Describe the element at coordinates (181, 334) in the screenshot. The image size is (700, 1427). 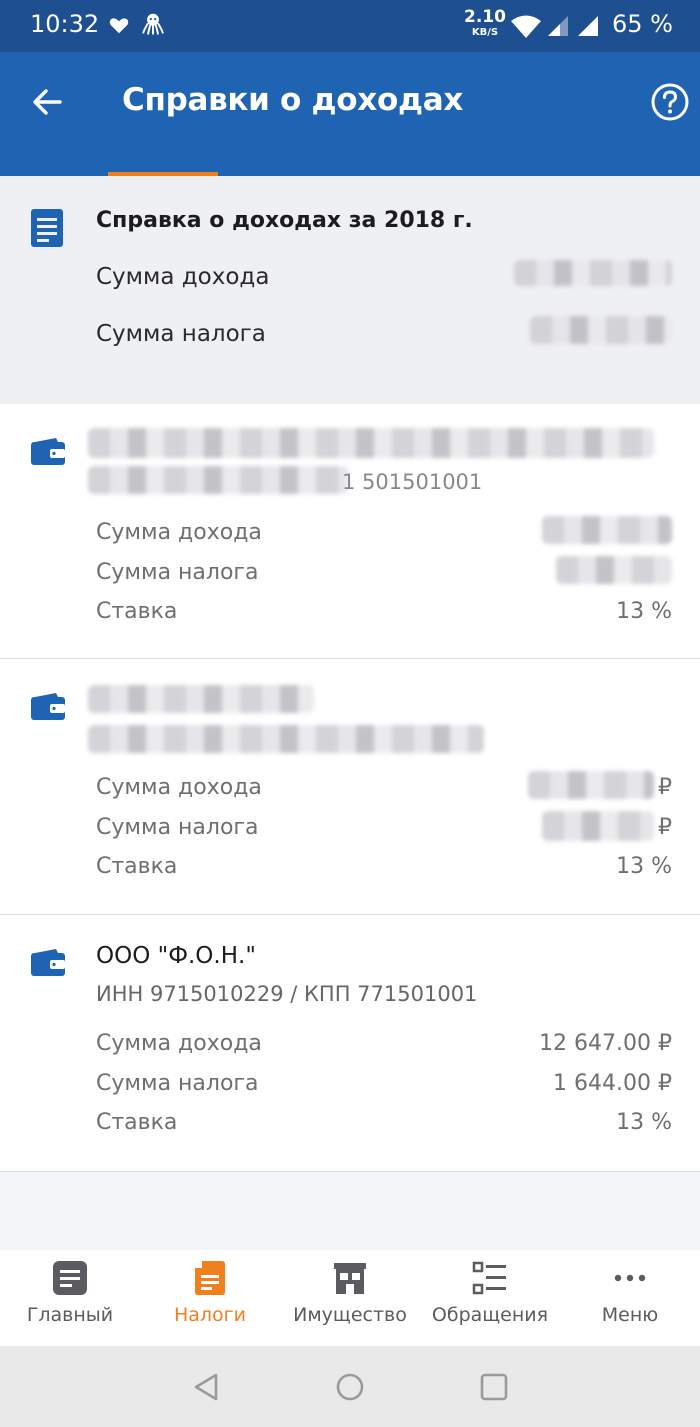
I see `summary-tax-label: Сумма налога` at that location.